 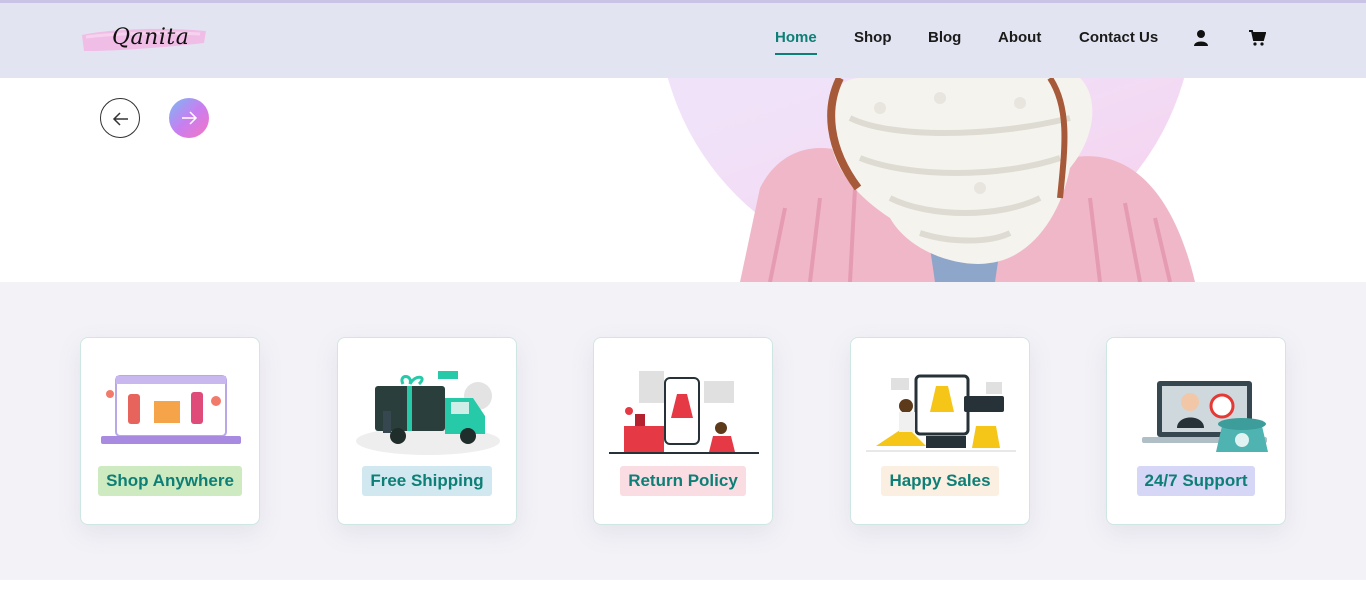 I want to click on free-shipping-illustration, so click(x=428, y=413).